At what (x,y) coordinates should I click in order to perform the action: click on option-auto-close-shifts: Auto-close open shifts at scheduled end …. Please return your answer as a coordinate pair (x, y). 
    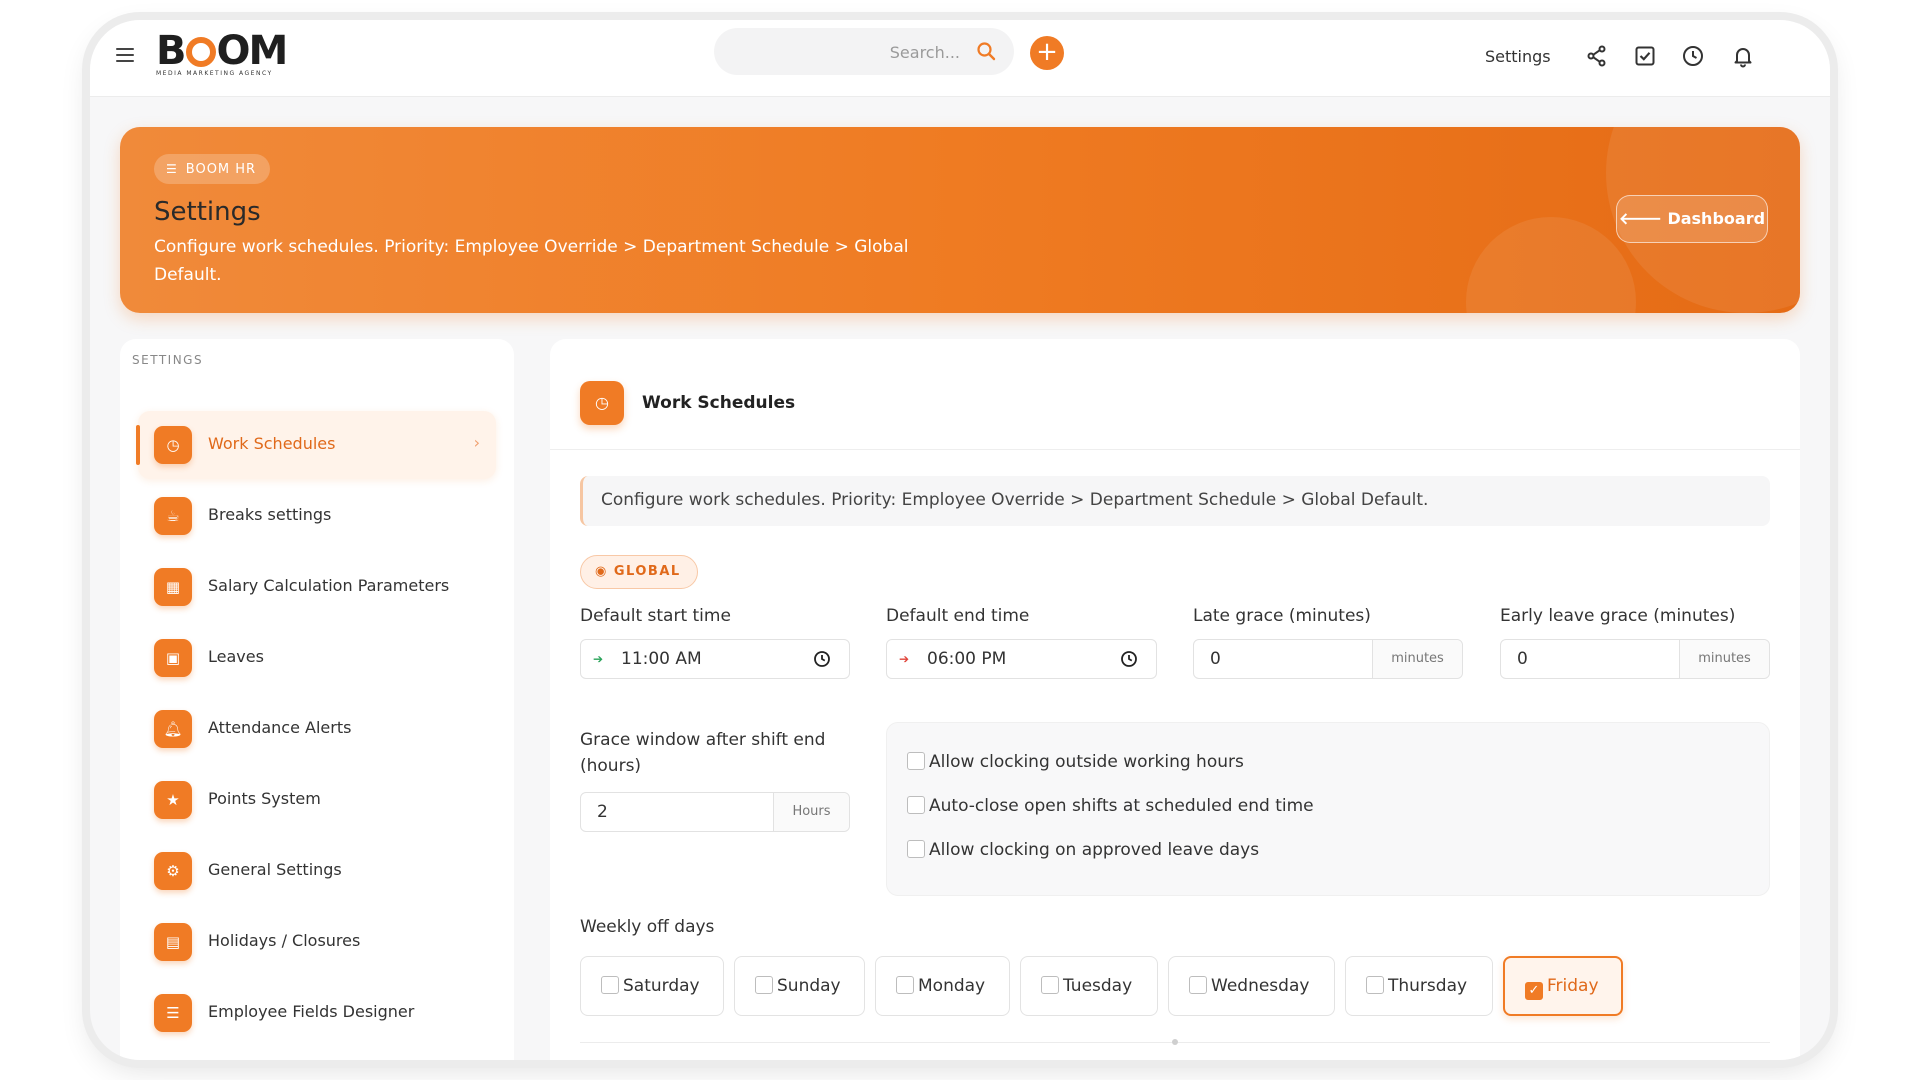
    Looking at the image, I should click on (1110, 806).